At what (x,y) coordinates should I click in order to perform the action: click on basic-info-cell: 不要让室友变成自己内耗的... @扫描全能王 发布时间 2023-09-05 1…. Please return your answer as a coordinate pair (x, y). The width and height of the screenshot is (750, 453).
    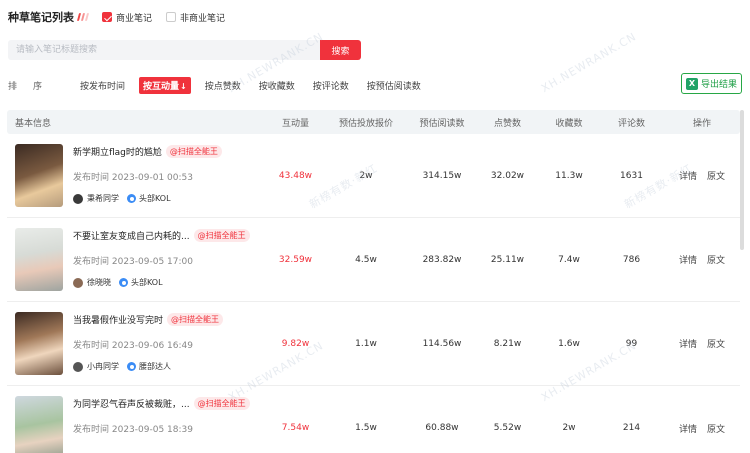
    Looking at the image, I should click on (137, 259).